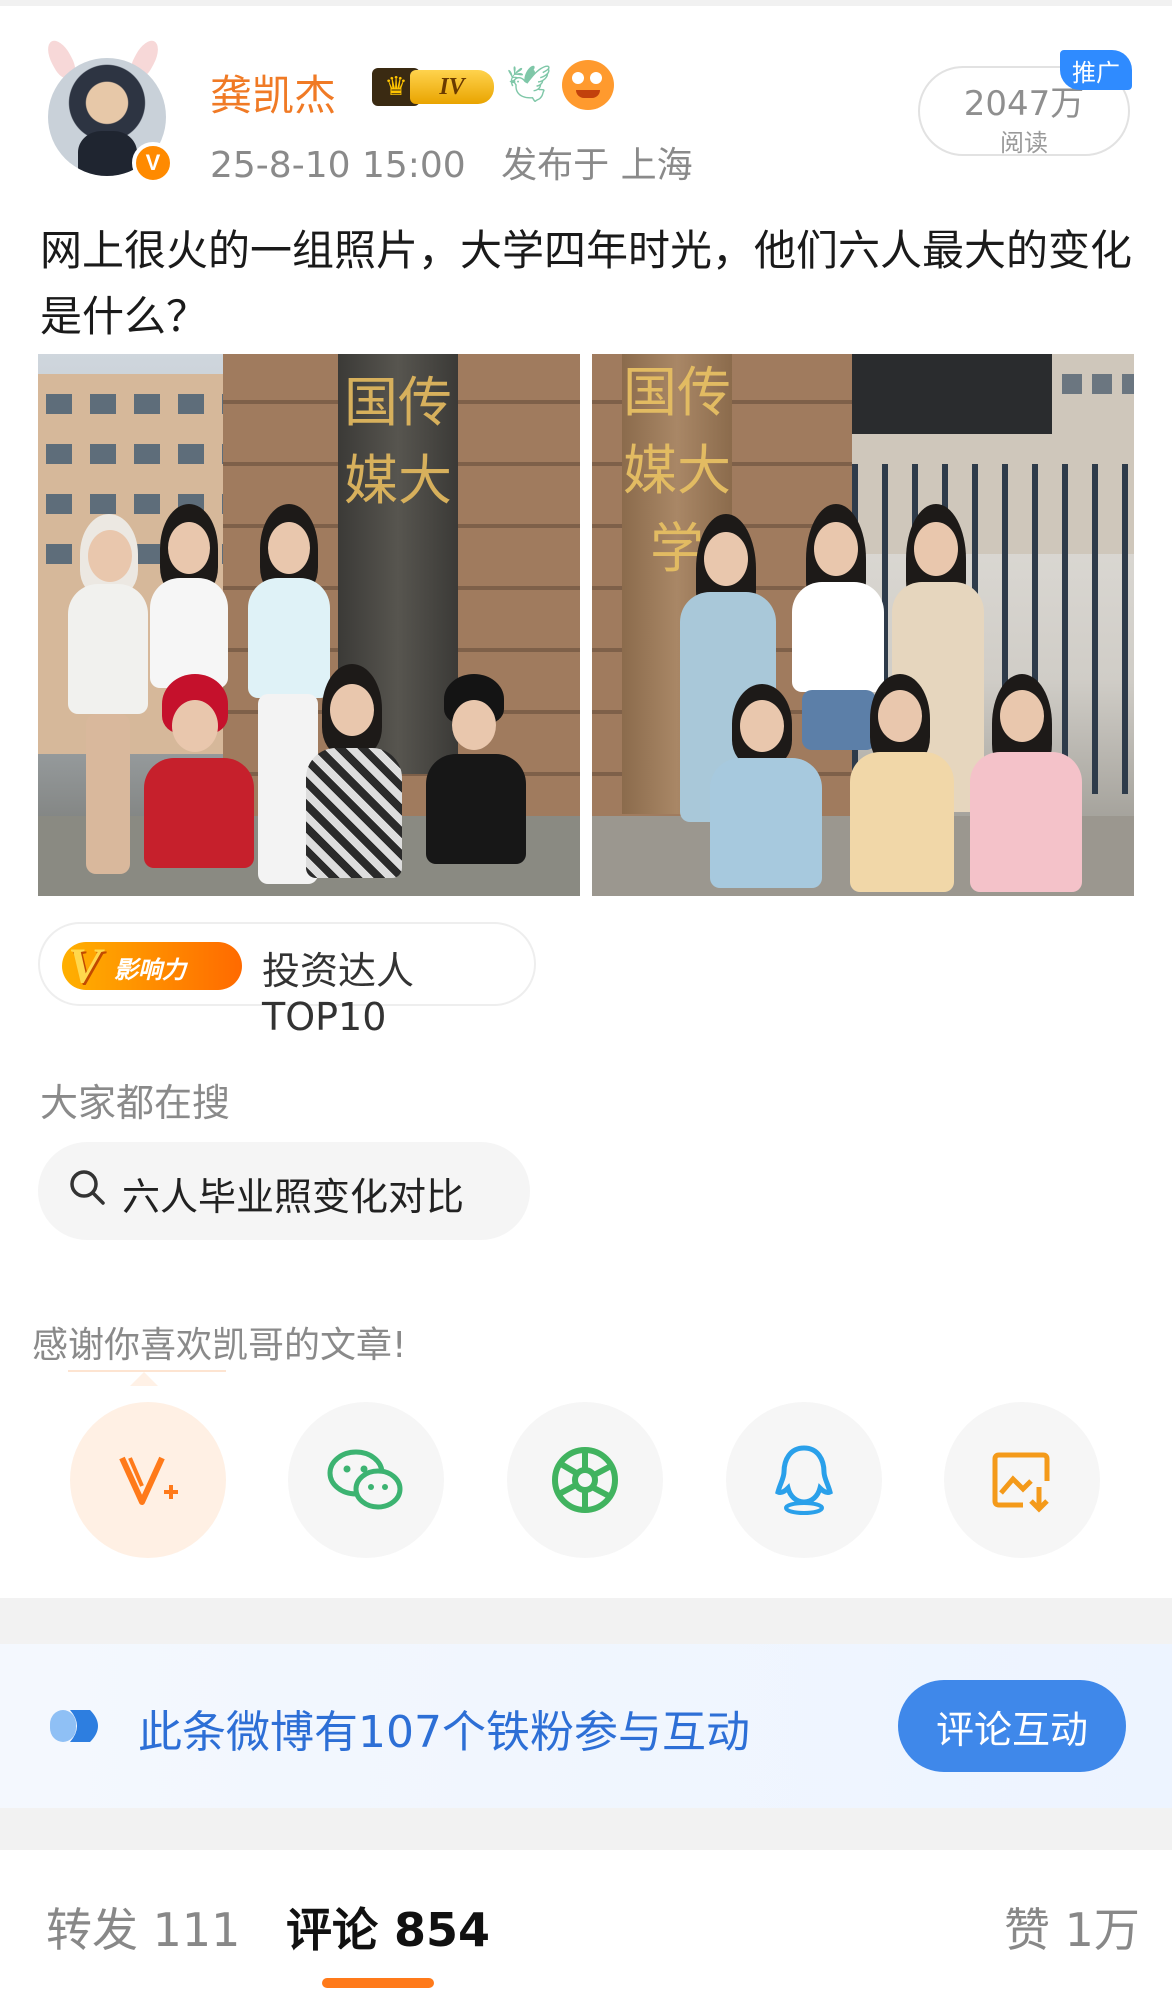  What do you see at coordinates (1096, 70) in the screenshot?
I see `promo-badge: 推广` at bounding box center [1096, 70].